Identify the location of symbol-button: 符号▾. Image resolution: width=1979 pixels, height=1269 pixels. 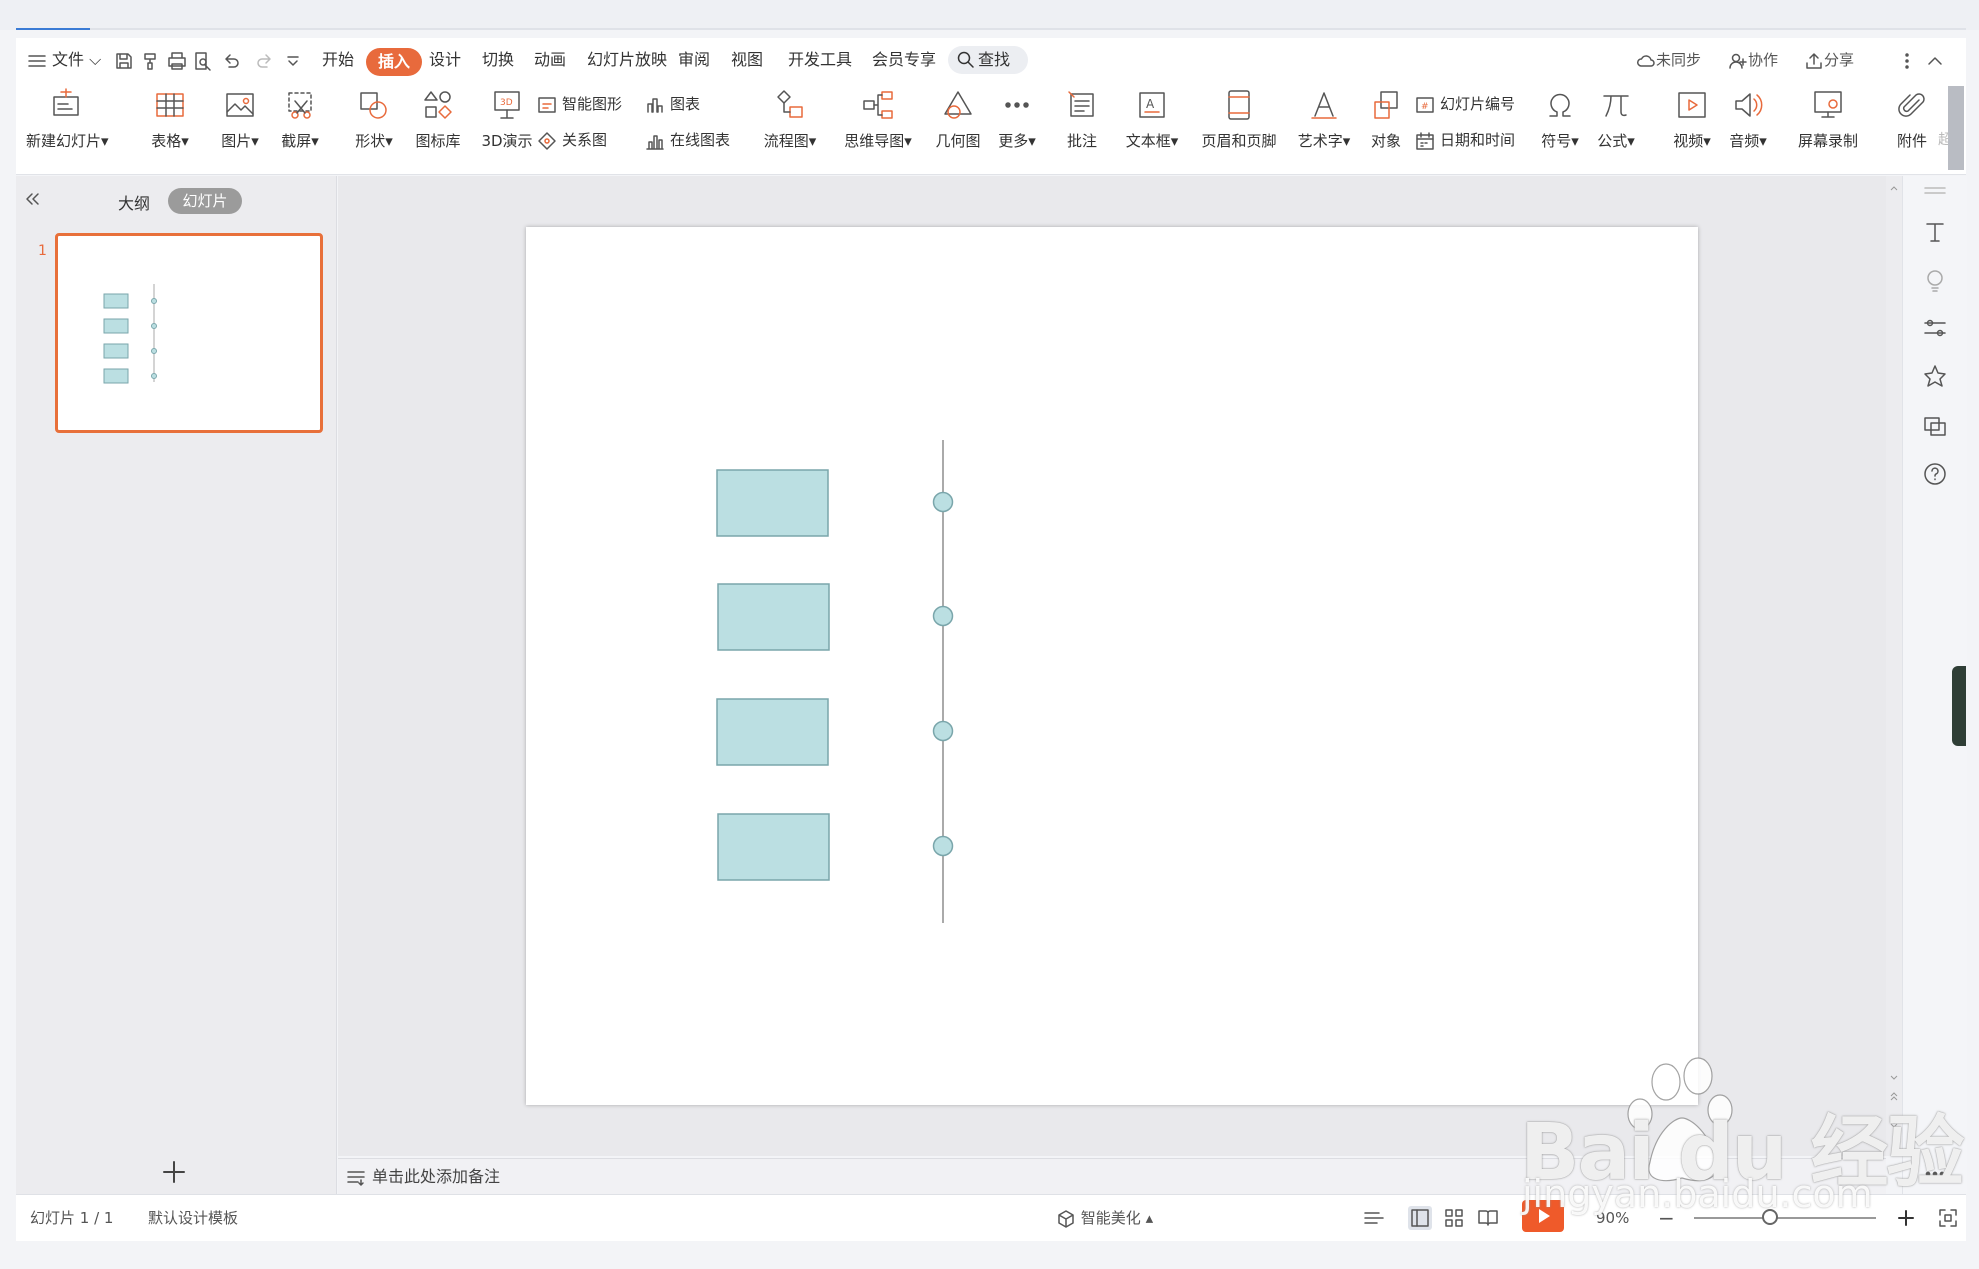
(1560, 128).